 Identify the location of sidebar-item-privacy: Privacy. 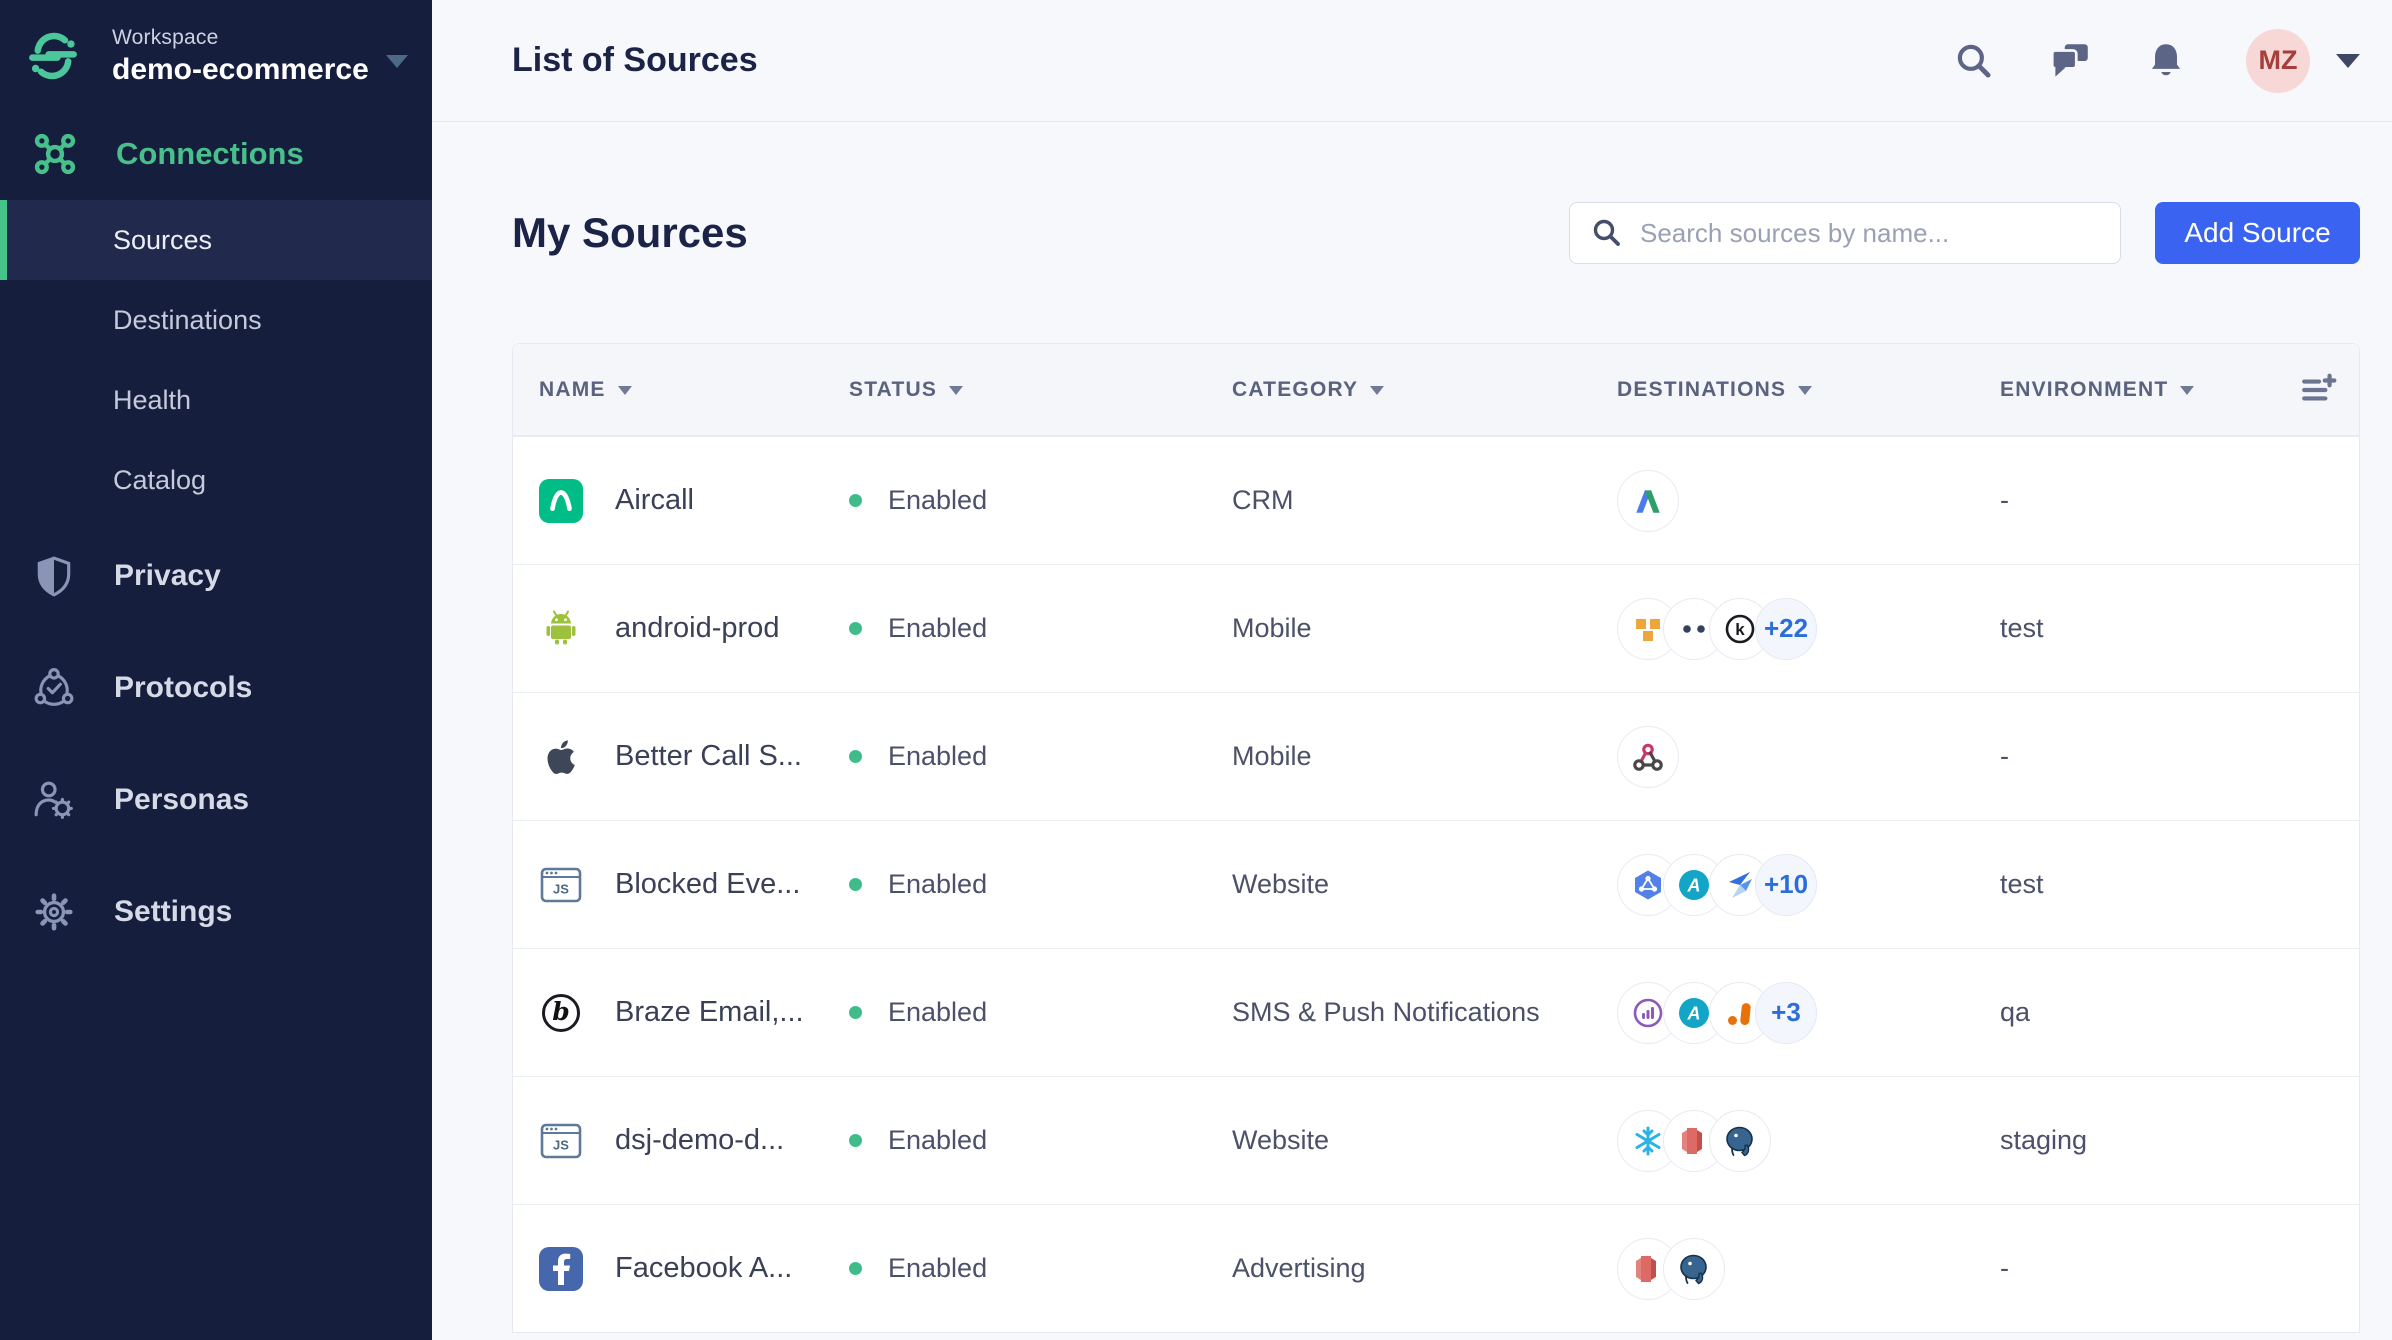
(216, 576).